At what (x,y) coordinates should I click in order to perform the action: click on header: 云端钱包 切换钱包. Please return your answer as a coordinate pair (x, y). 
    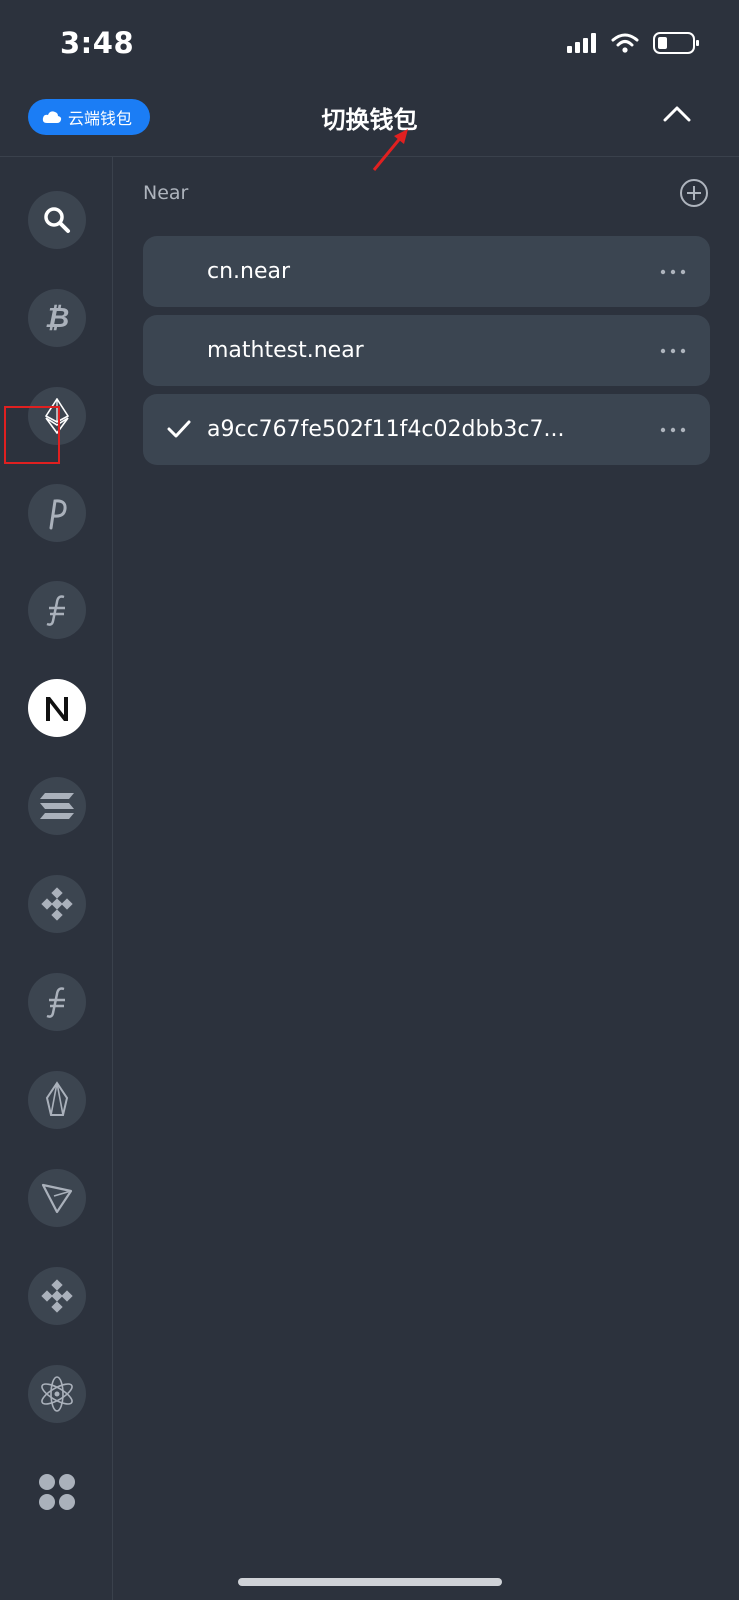
    Looking at the image, I should click on (369, 123).